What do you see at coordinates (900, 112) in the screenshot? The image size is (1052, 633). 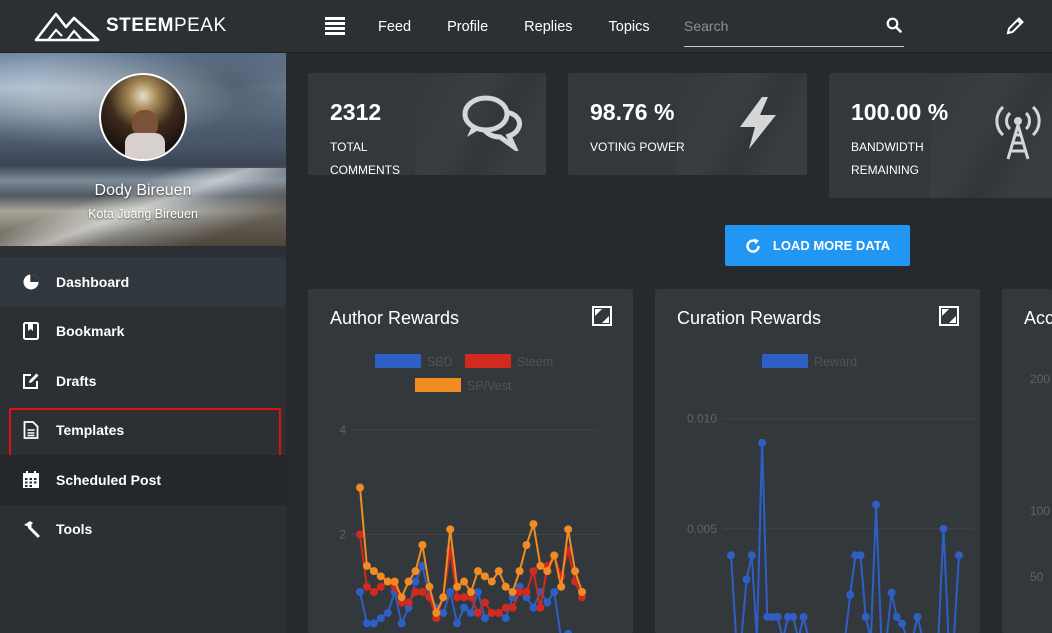 I see `stat-value: 100.00 %` at bounding box center [900, 112].